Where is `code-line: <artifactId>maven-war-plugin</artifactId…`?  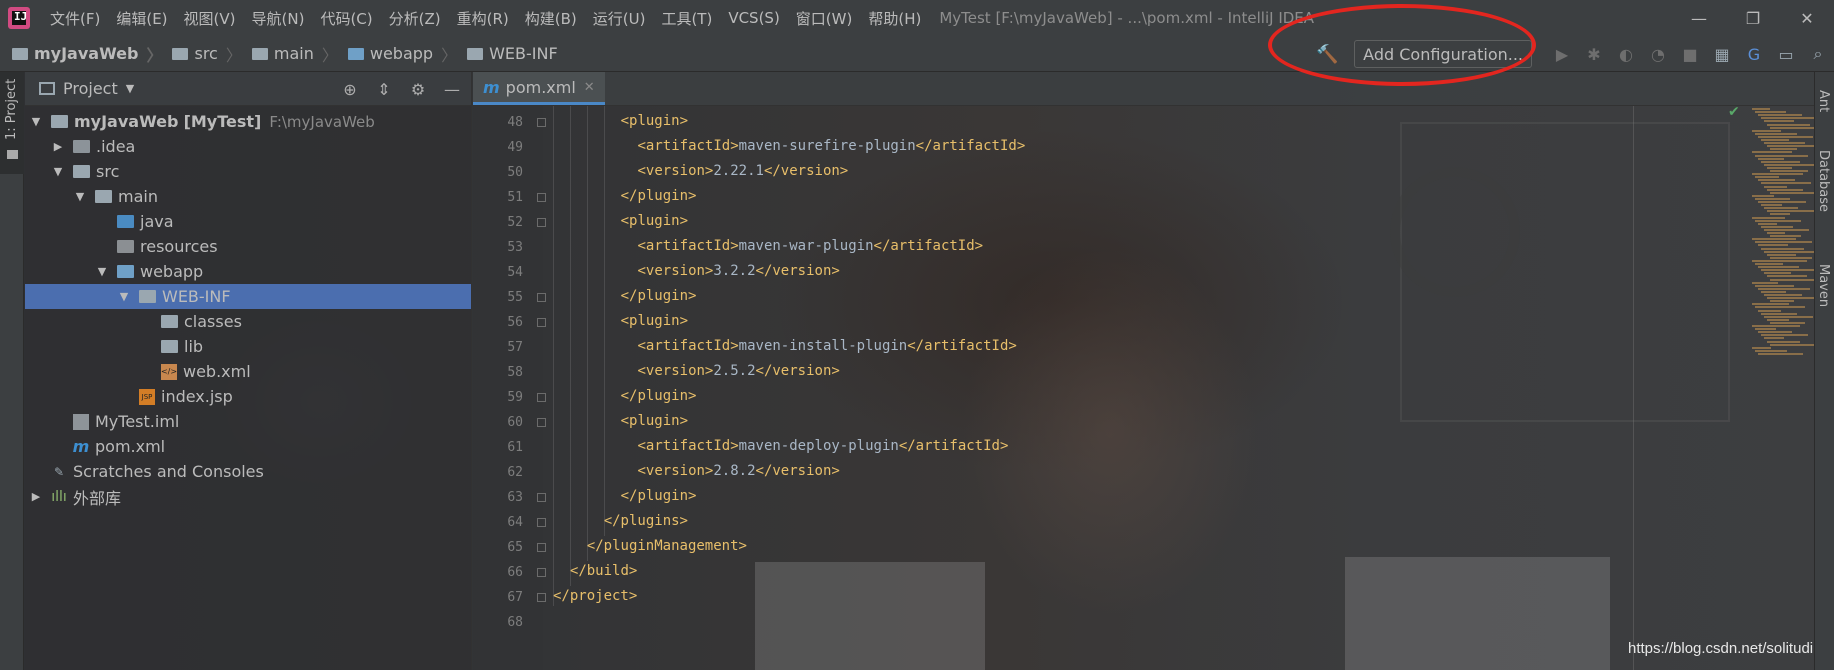 code-line: <artifactId>maven-war-plugin</artifactId… is located at coordinates (810, 246).